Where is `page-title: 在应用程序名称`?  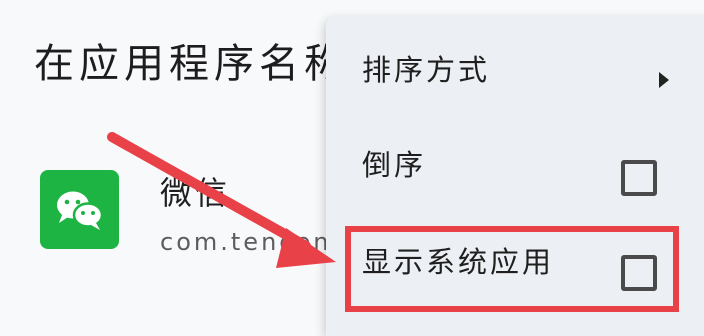 page-title: 在应用程序名称 is located at coordinates (191, 64).